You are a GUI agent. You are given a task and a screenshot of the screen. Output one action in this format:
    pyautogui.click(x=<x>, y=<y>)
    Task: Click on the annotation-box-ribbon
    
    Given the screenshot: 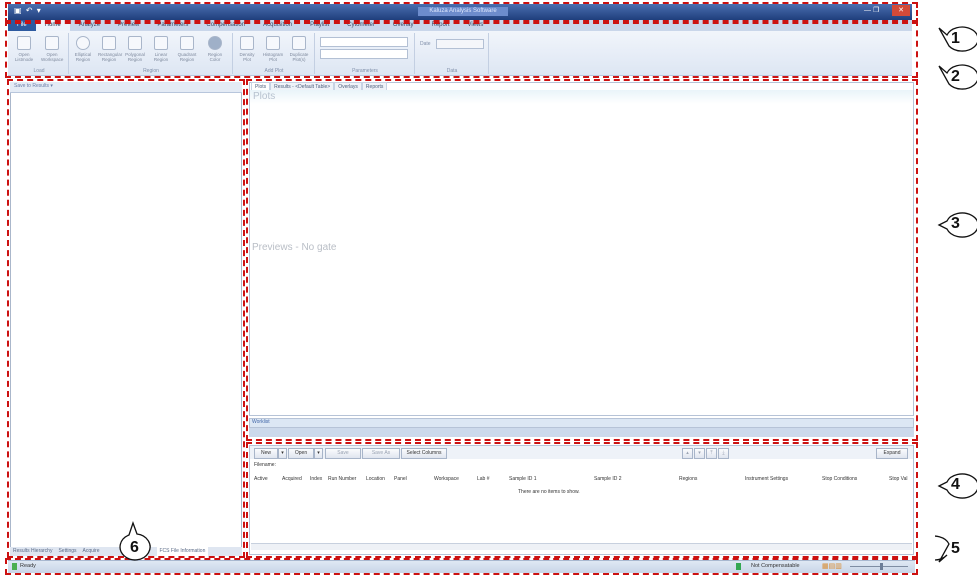 What is the action you would take?
    pyautogui.click(x=461, y=49)
    